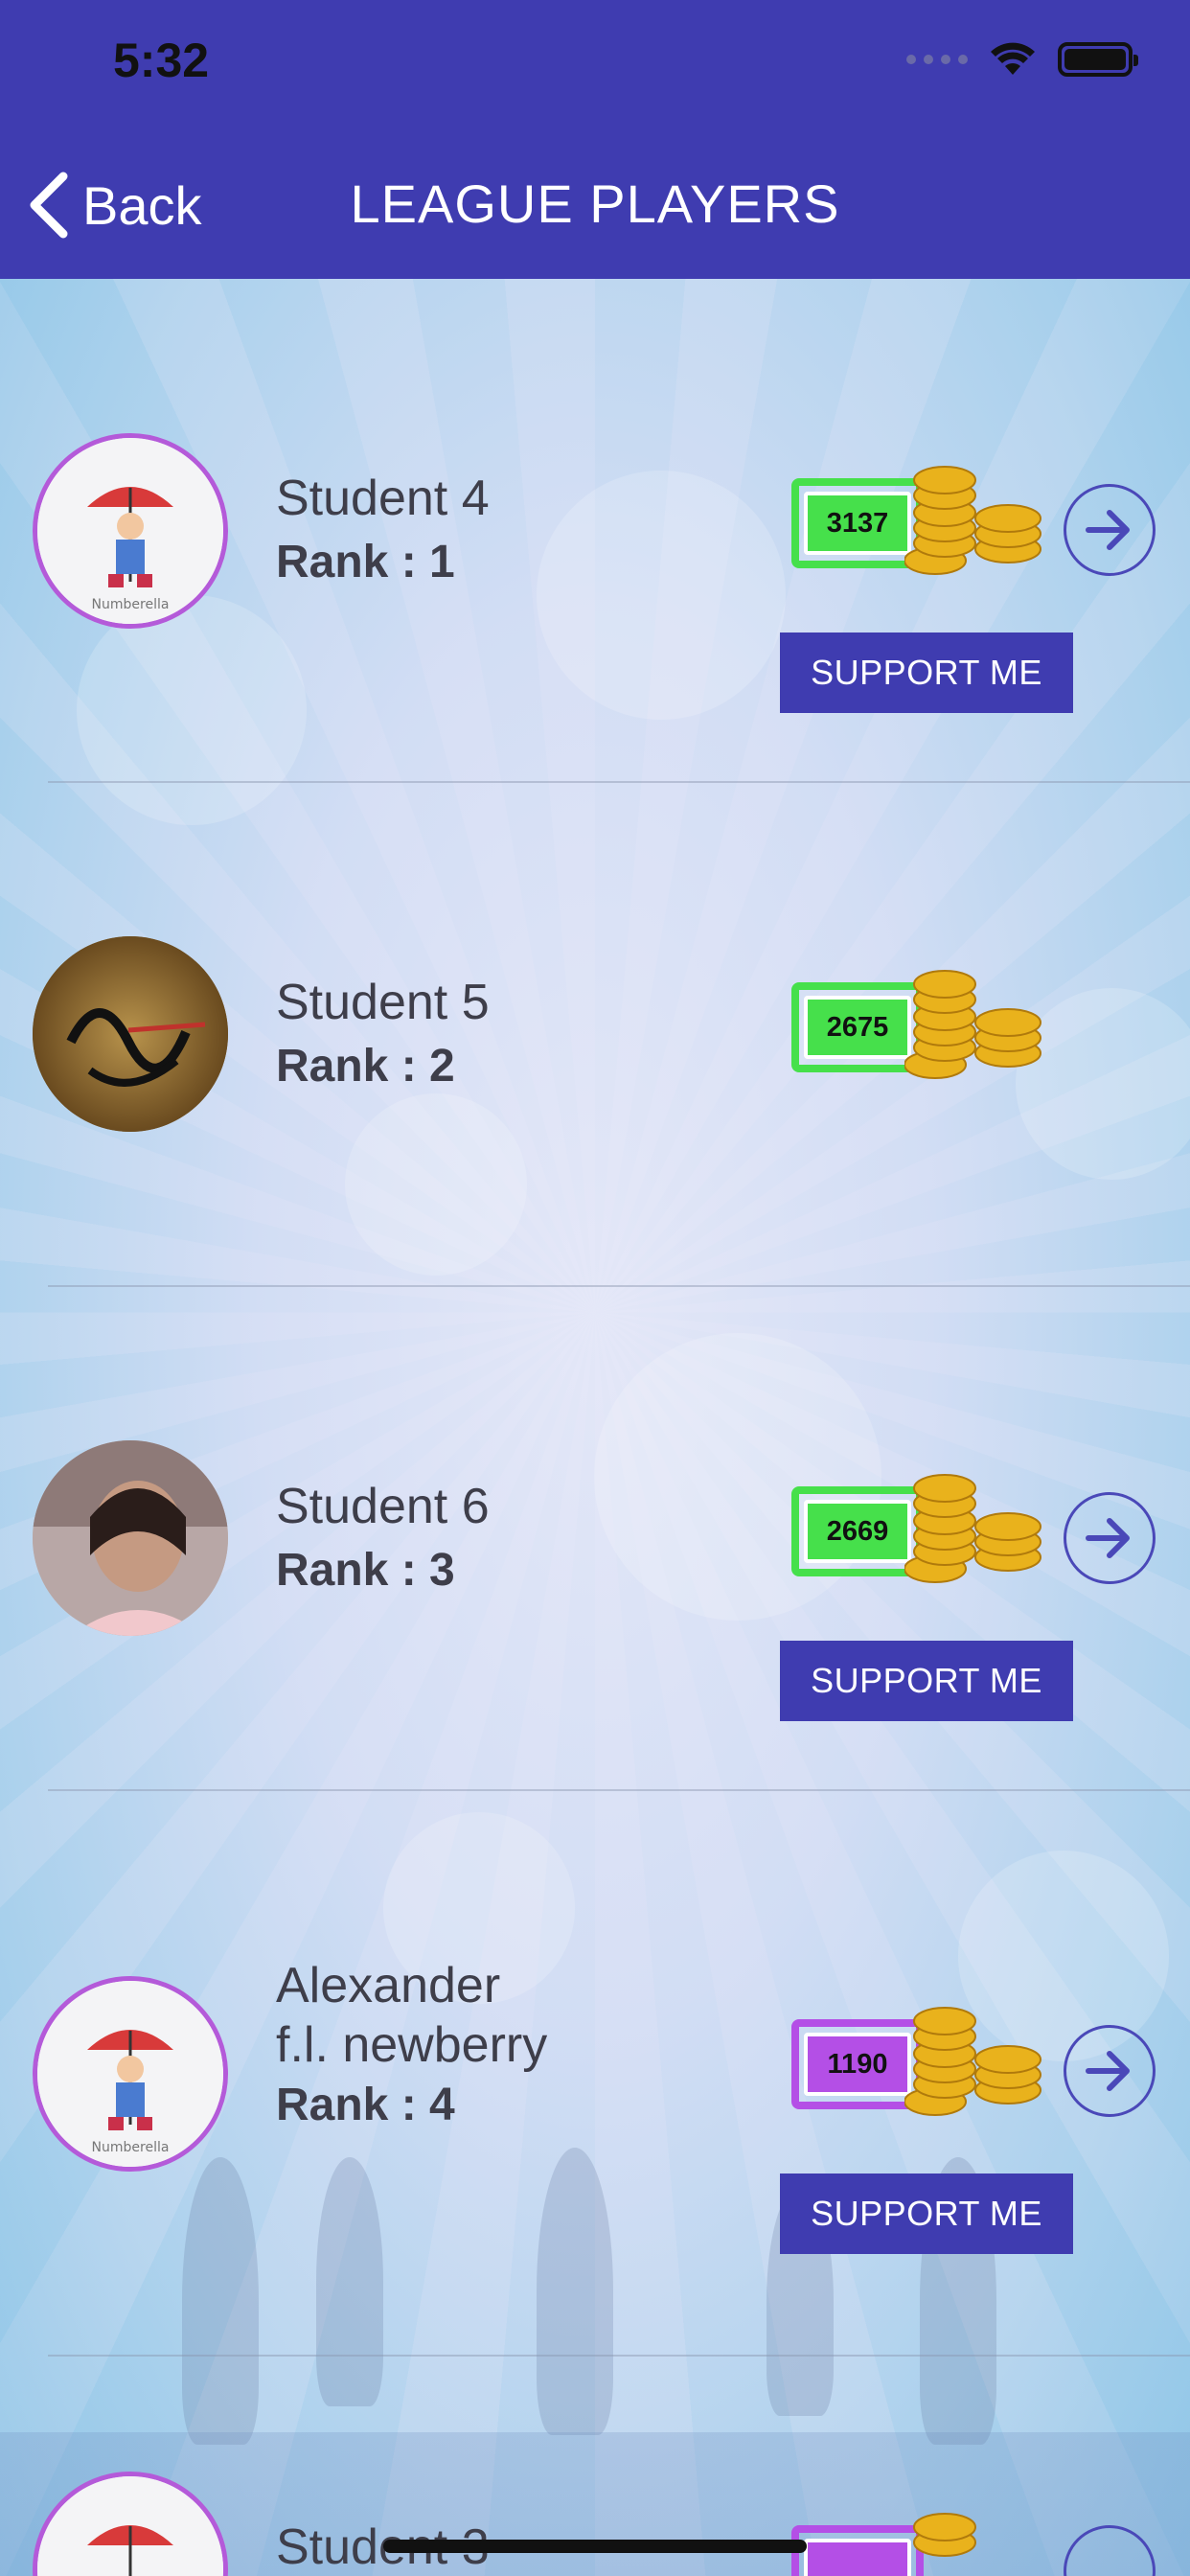 This screenshot has height=2576, width=1190. What do you see at coordinates (366, 2105) in the screenshot?
I see `player-rank: Rank : 4` at bounding box center [366, 2105].